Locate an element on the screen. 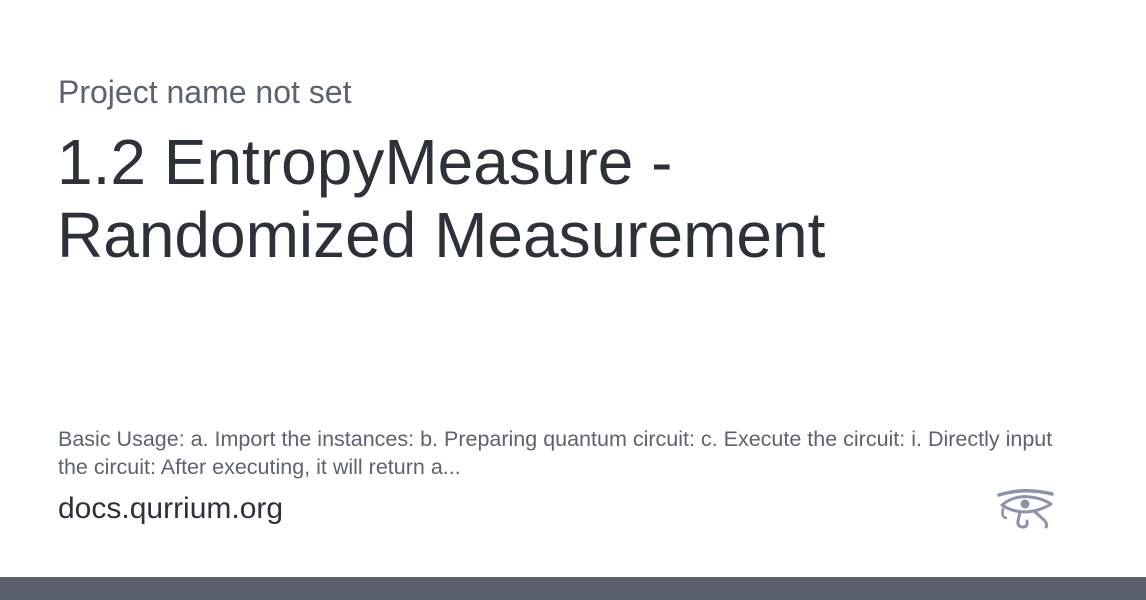  project-name: Project name not set is located at coordinates (205, 92).